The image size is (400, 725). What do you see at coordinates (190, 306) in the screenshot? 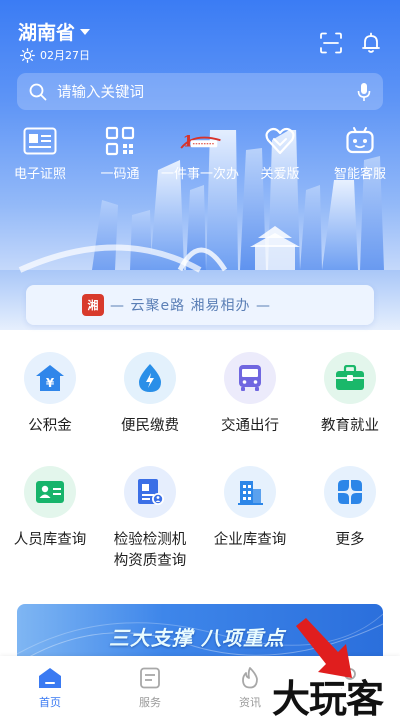
I see `slogan-text: — 云聚e路 湘易相办 —` at bounding box center [190, 306].